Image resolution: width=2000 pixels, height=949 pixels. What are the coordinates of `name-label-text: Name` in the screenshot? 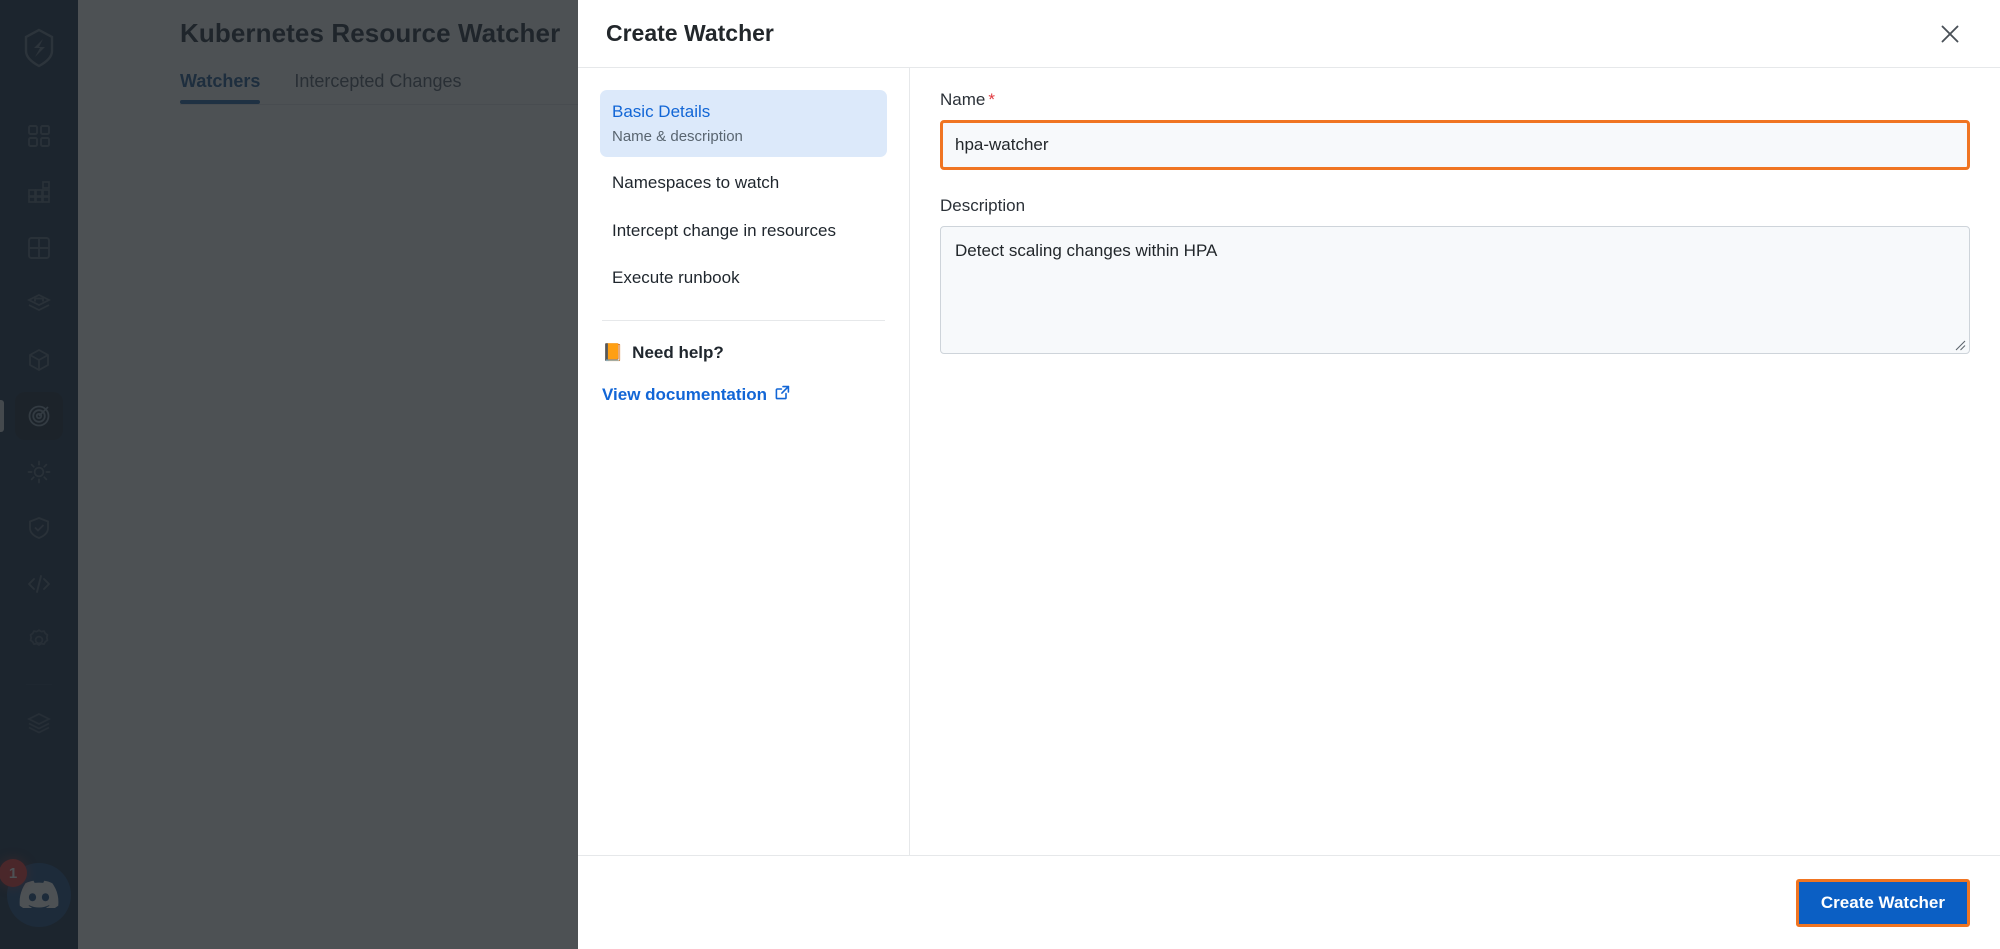 It's located at (963, 99).